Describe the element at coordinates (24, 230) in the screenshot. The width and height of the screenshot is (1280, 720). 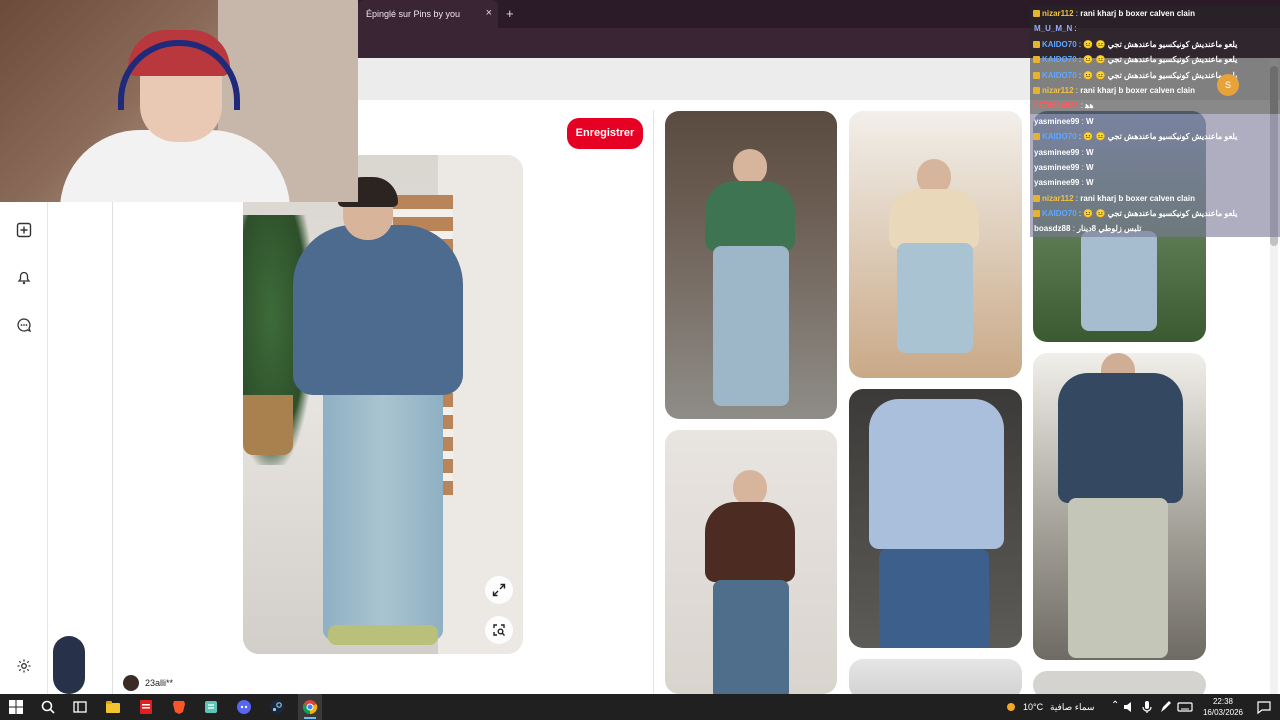
I see `create-icon` at that location.